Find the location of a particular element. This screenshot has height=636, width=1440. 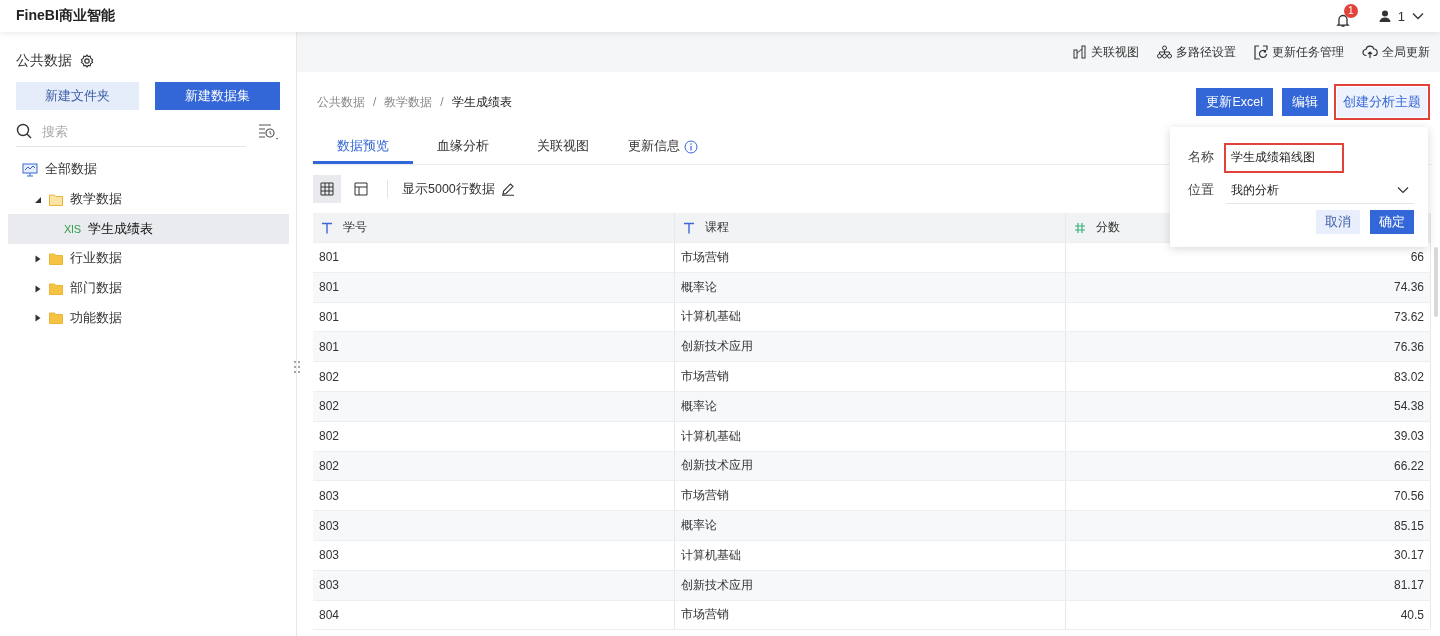

toolbar-button: 多路径设置 is located at coordinates (1196, 52).